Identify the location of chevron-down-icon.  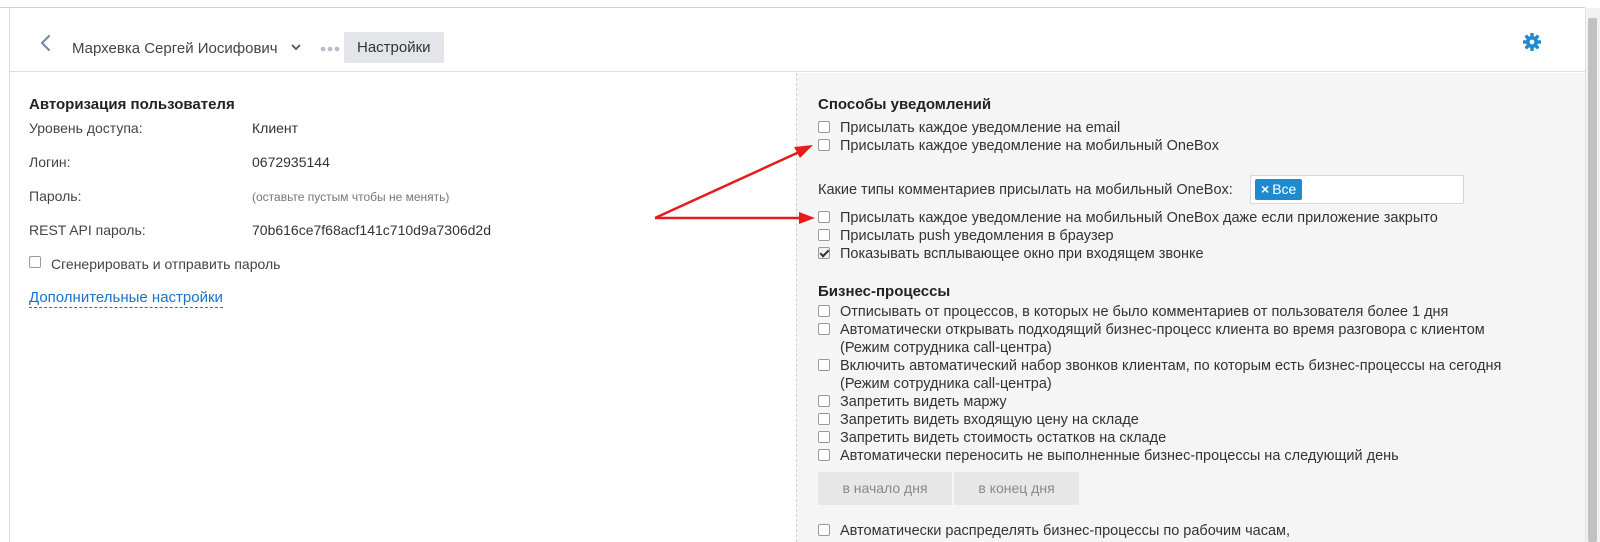
(296, 47).